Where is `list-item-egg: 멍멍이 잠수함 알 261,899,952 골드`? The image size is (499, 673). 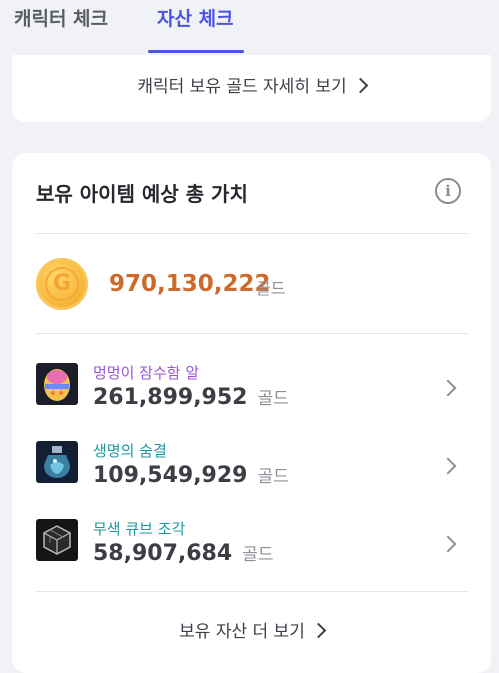
list-item-egg: 멍멍이 잠수함 알 261,899,952 골드 is located at coordinates (251, 397).